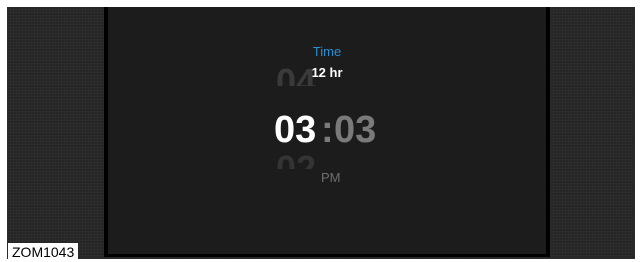  Describe the element at coordinates (296, 75) in the screenshot. I see `hour-prev-value: 04` at that location.